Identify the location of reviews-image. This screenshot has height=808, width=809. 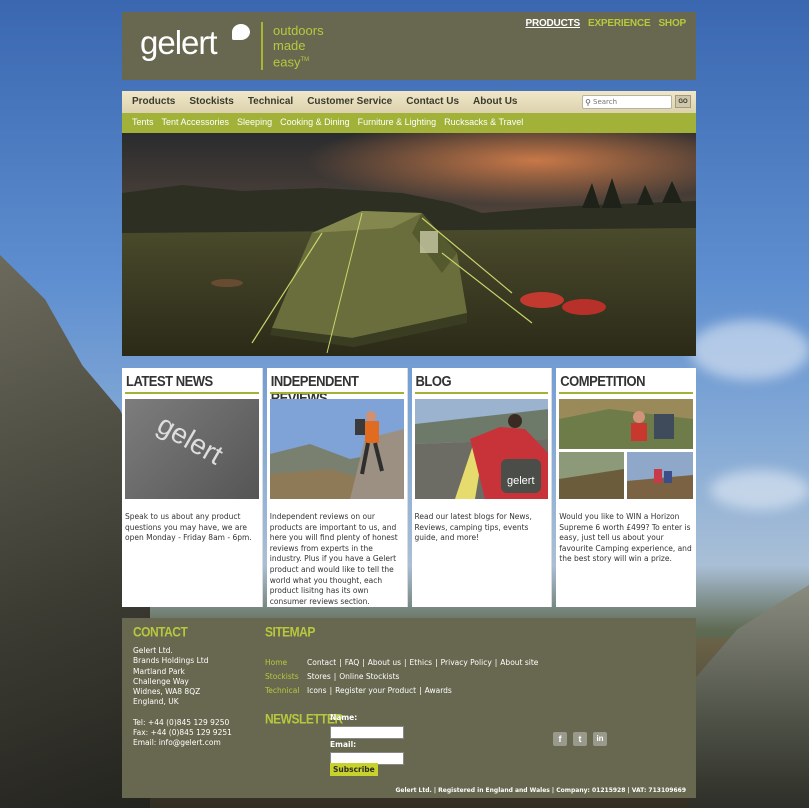
(336, 449).